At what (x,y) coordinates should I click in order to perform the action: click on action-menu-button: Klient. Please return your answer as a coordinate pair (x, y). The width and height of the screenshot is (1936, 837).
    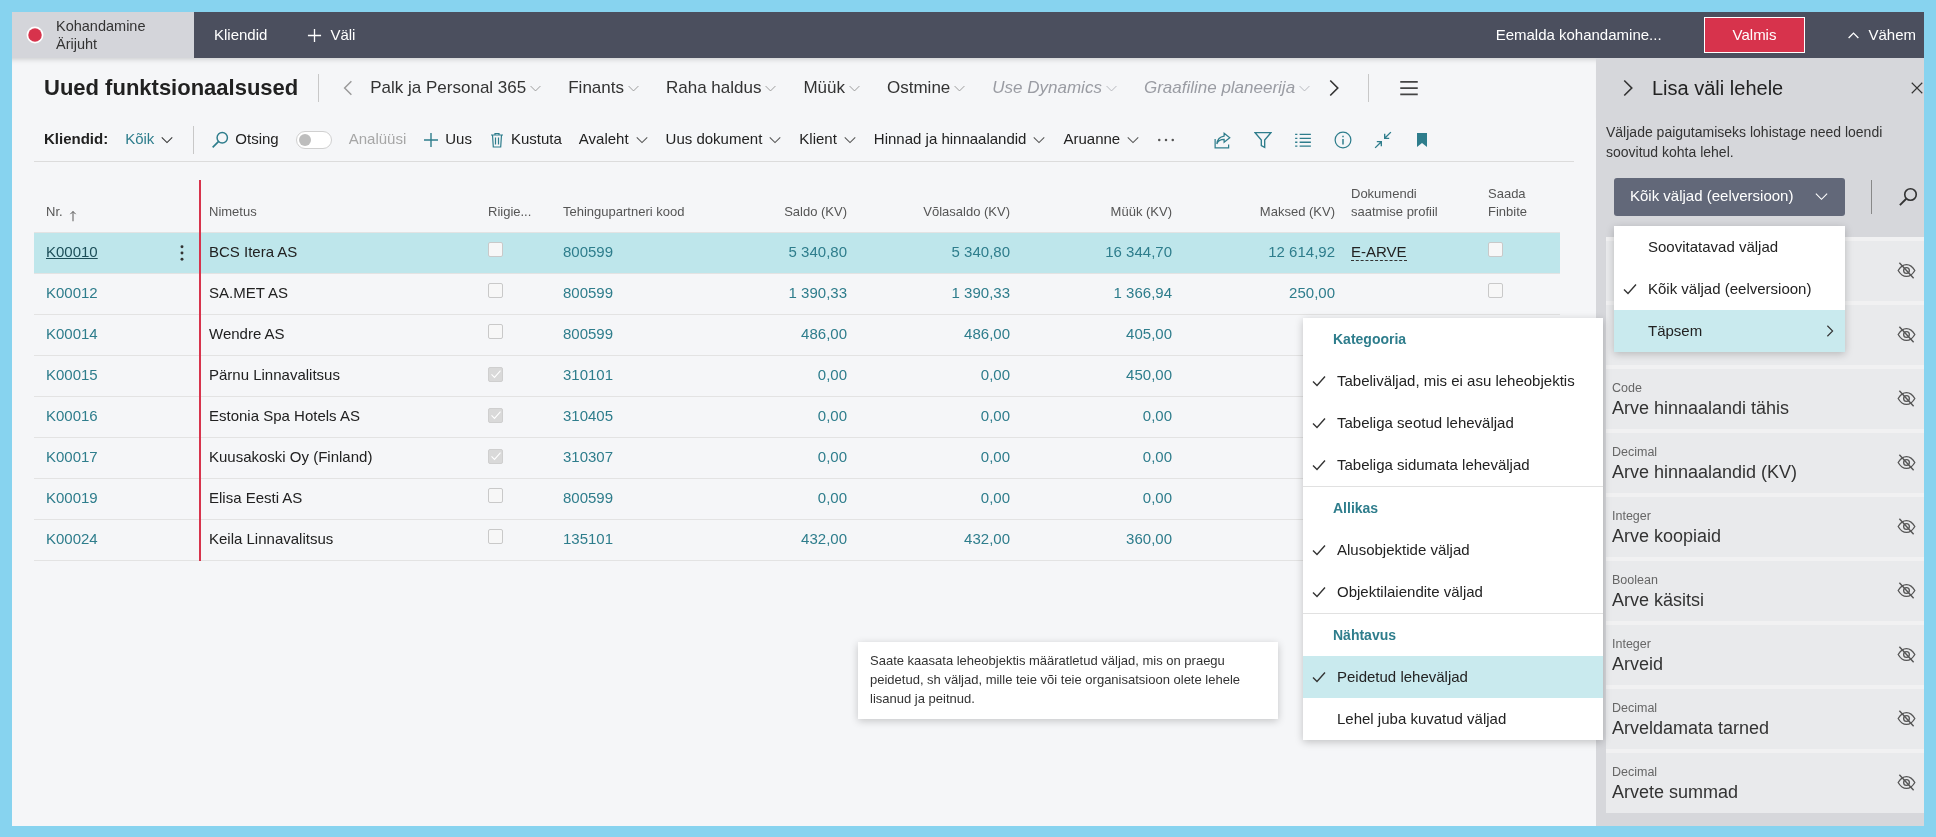
    Looking at the image, I should click on (828, 139).